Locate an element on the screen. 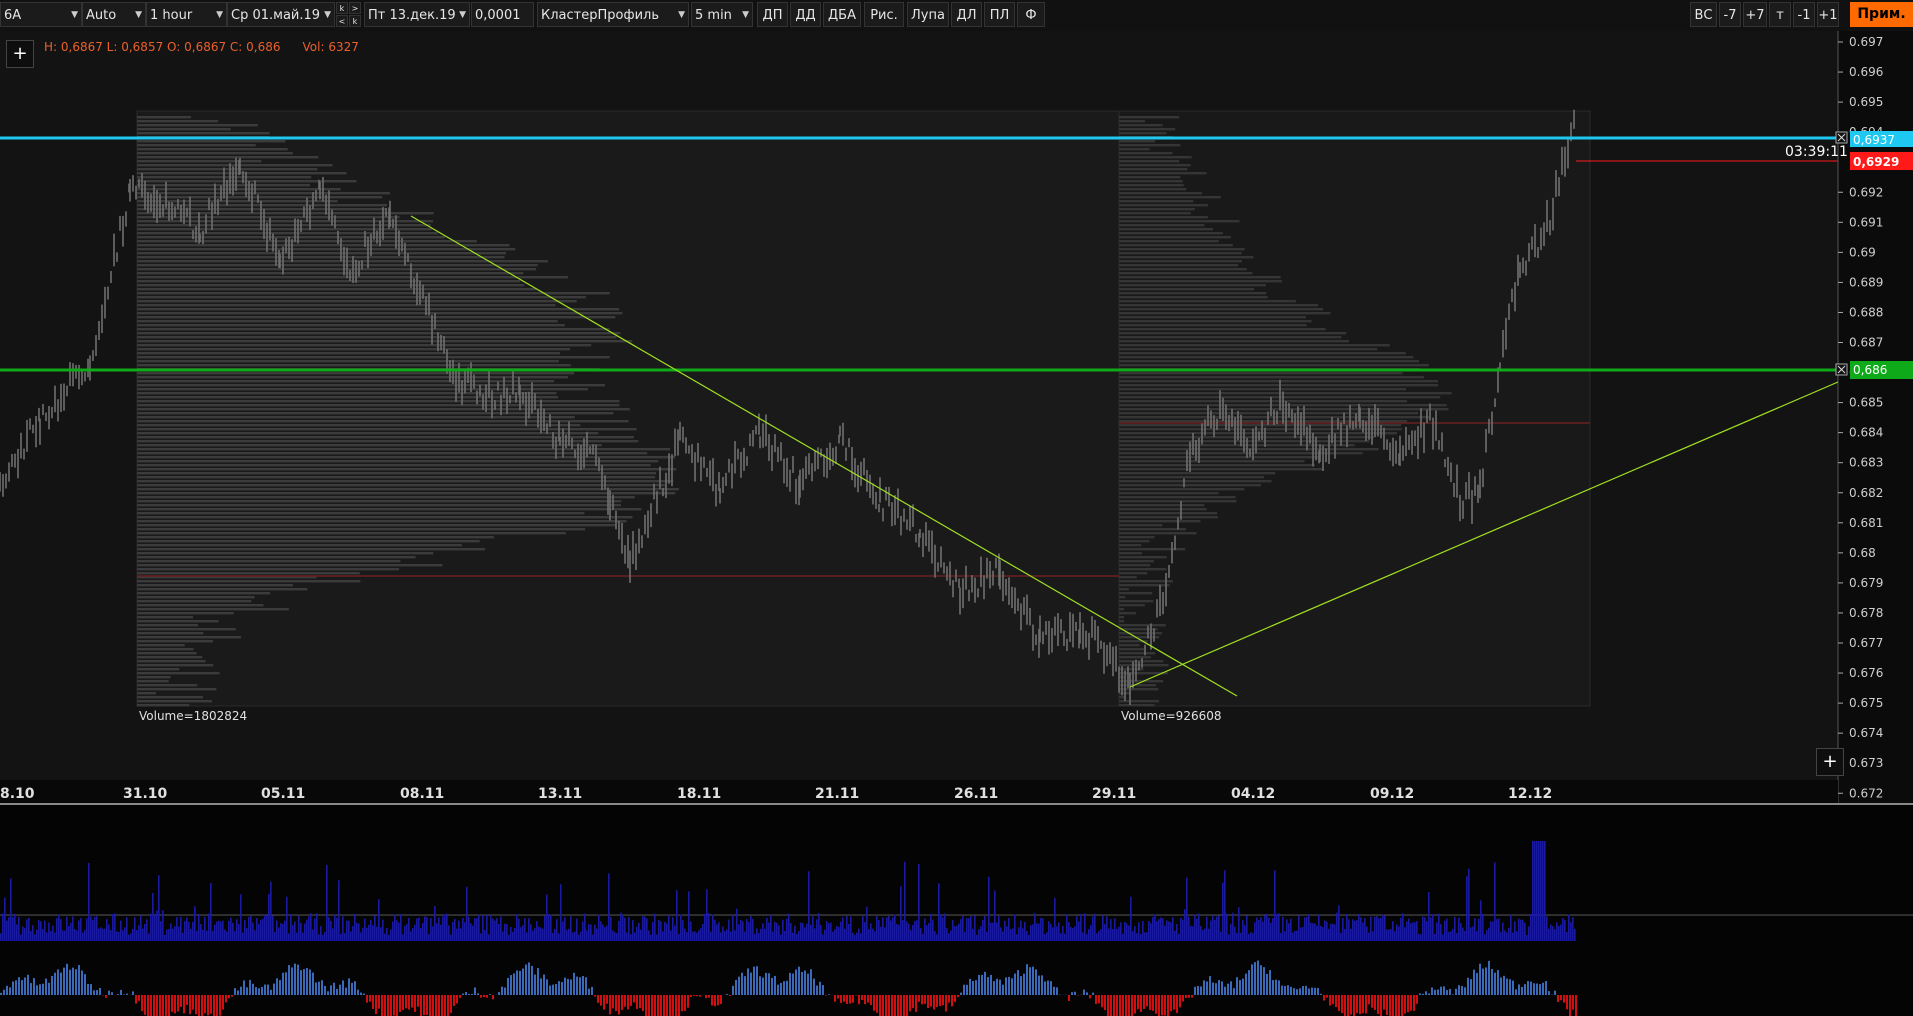  nav-first-button: k is located at coordinates (342, 8).